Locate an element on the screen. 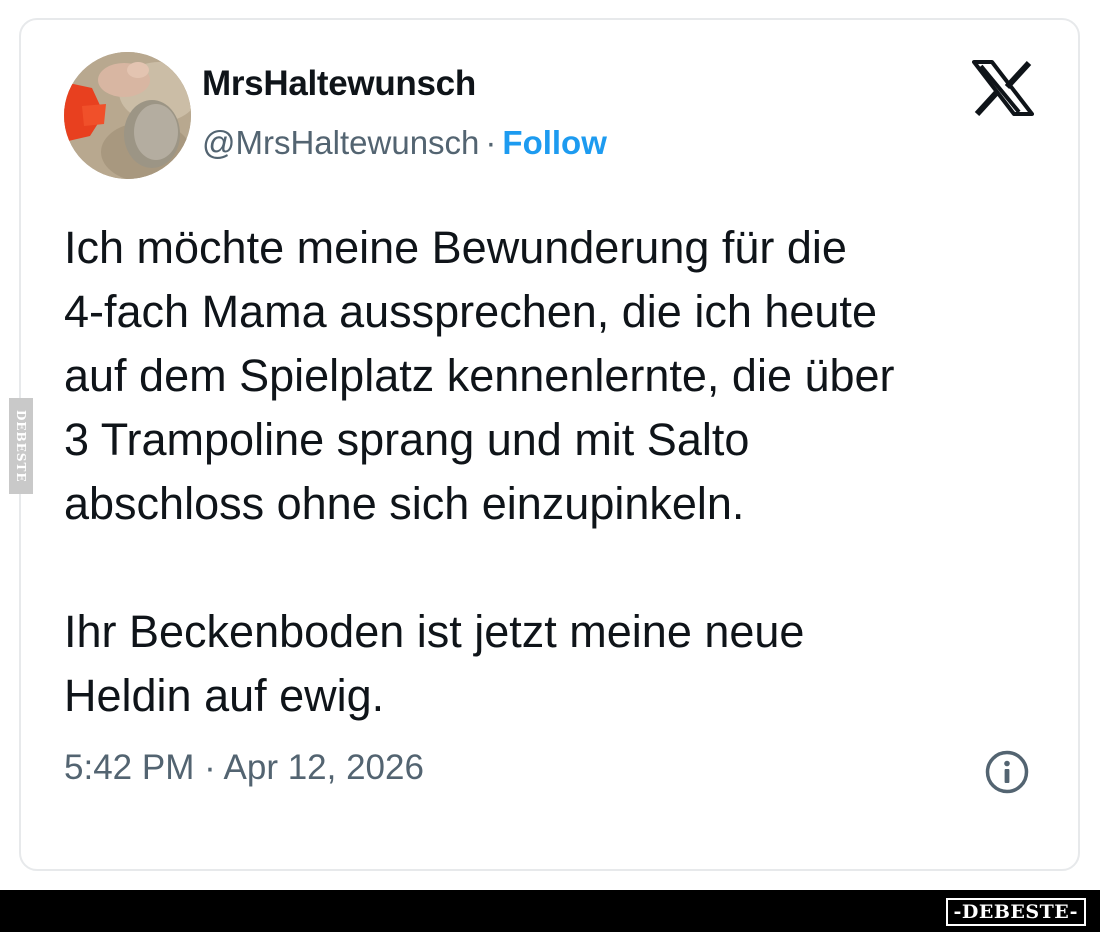 This screenshot has width=1100, height=932. avatar-image is located at coordinates (127, 115).